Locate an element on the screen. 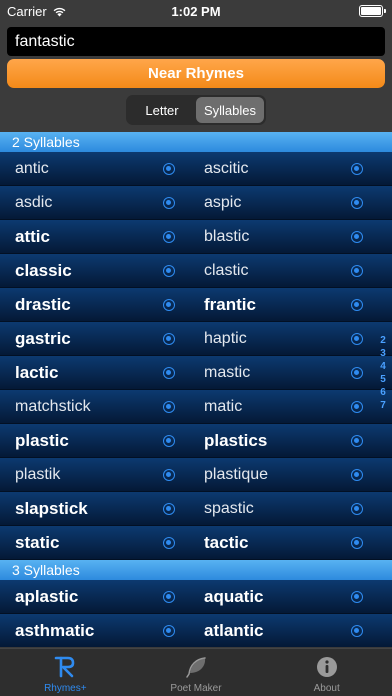 This screenshot has width=392, height=696. word-cell: plastic is located at coordinates (94, 441).